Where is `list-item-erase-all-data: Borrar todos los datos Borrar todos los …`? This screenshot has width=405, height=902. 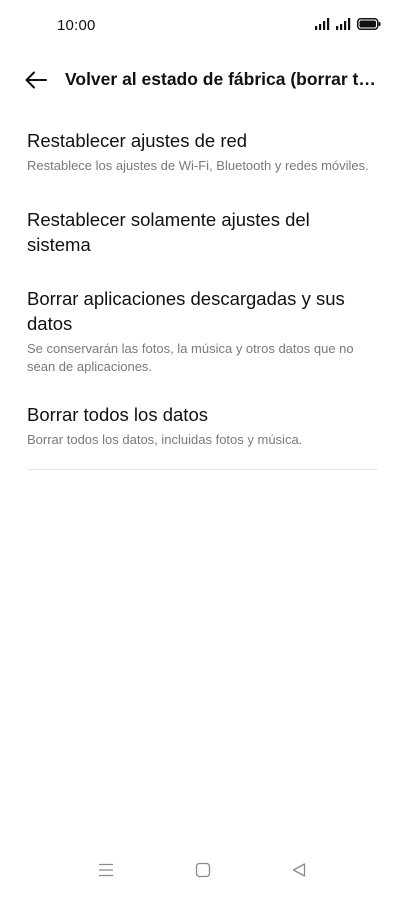 list-item-erase-all-data: Borrar todos los datos Borrar todos los … is located at coordinates (202, 426).